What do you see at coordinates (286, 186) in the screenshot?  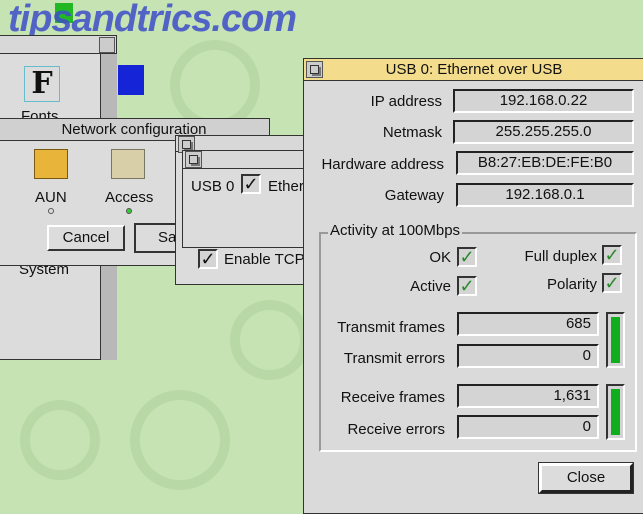 I see `ethernet-label: Ether` at bounding box center [286, 186].